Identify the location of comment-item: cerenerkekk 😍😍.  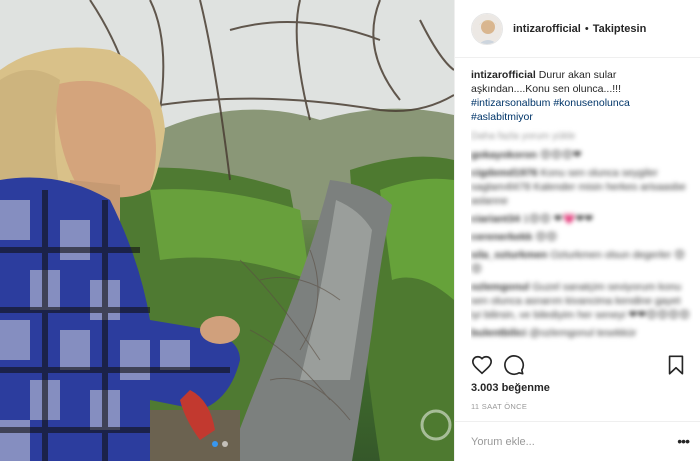
(582, 237).